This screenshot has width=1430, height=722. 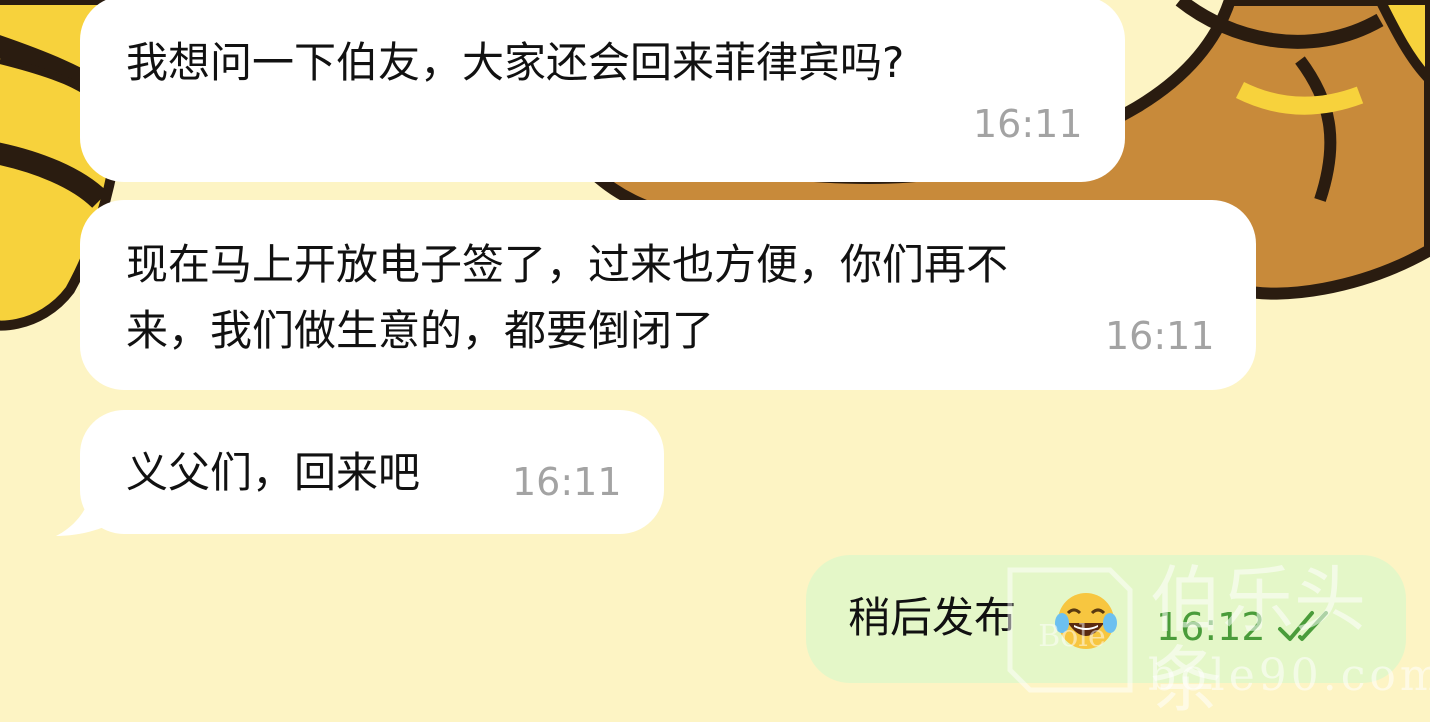 I want to click on watermark-logo-text: Bole, so click(x=1071, y=636).